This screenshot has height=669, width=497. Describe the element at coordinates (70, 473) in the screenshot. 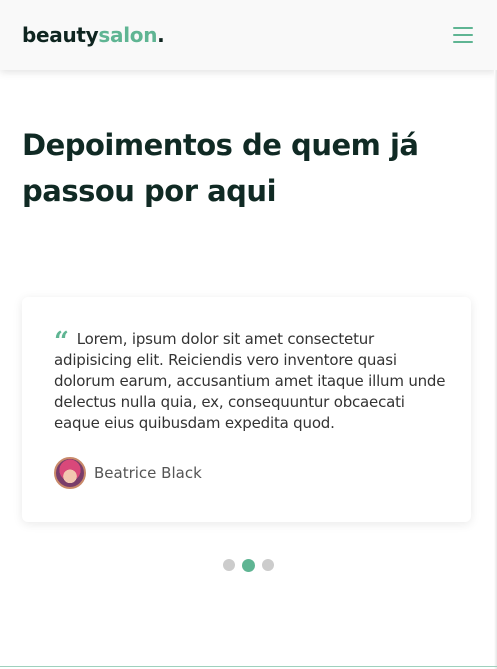

I see `avatar` at that location.